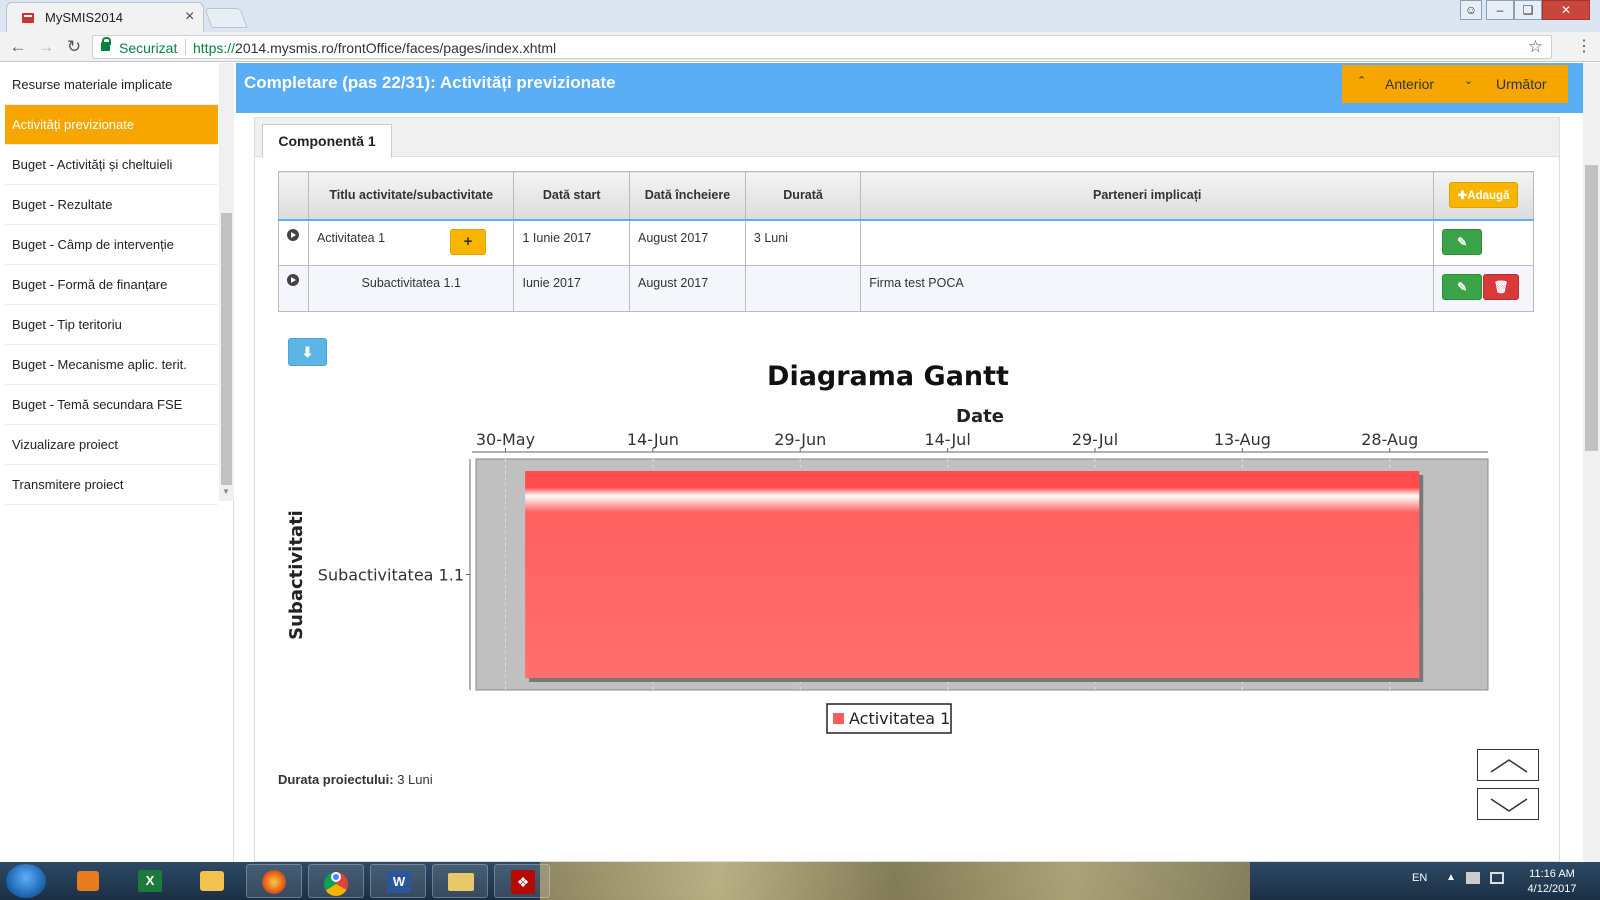 The height and width of the screenshot is (900, 1600). I want to click on excel-icon: X, so click(150, 881).